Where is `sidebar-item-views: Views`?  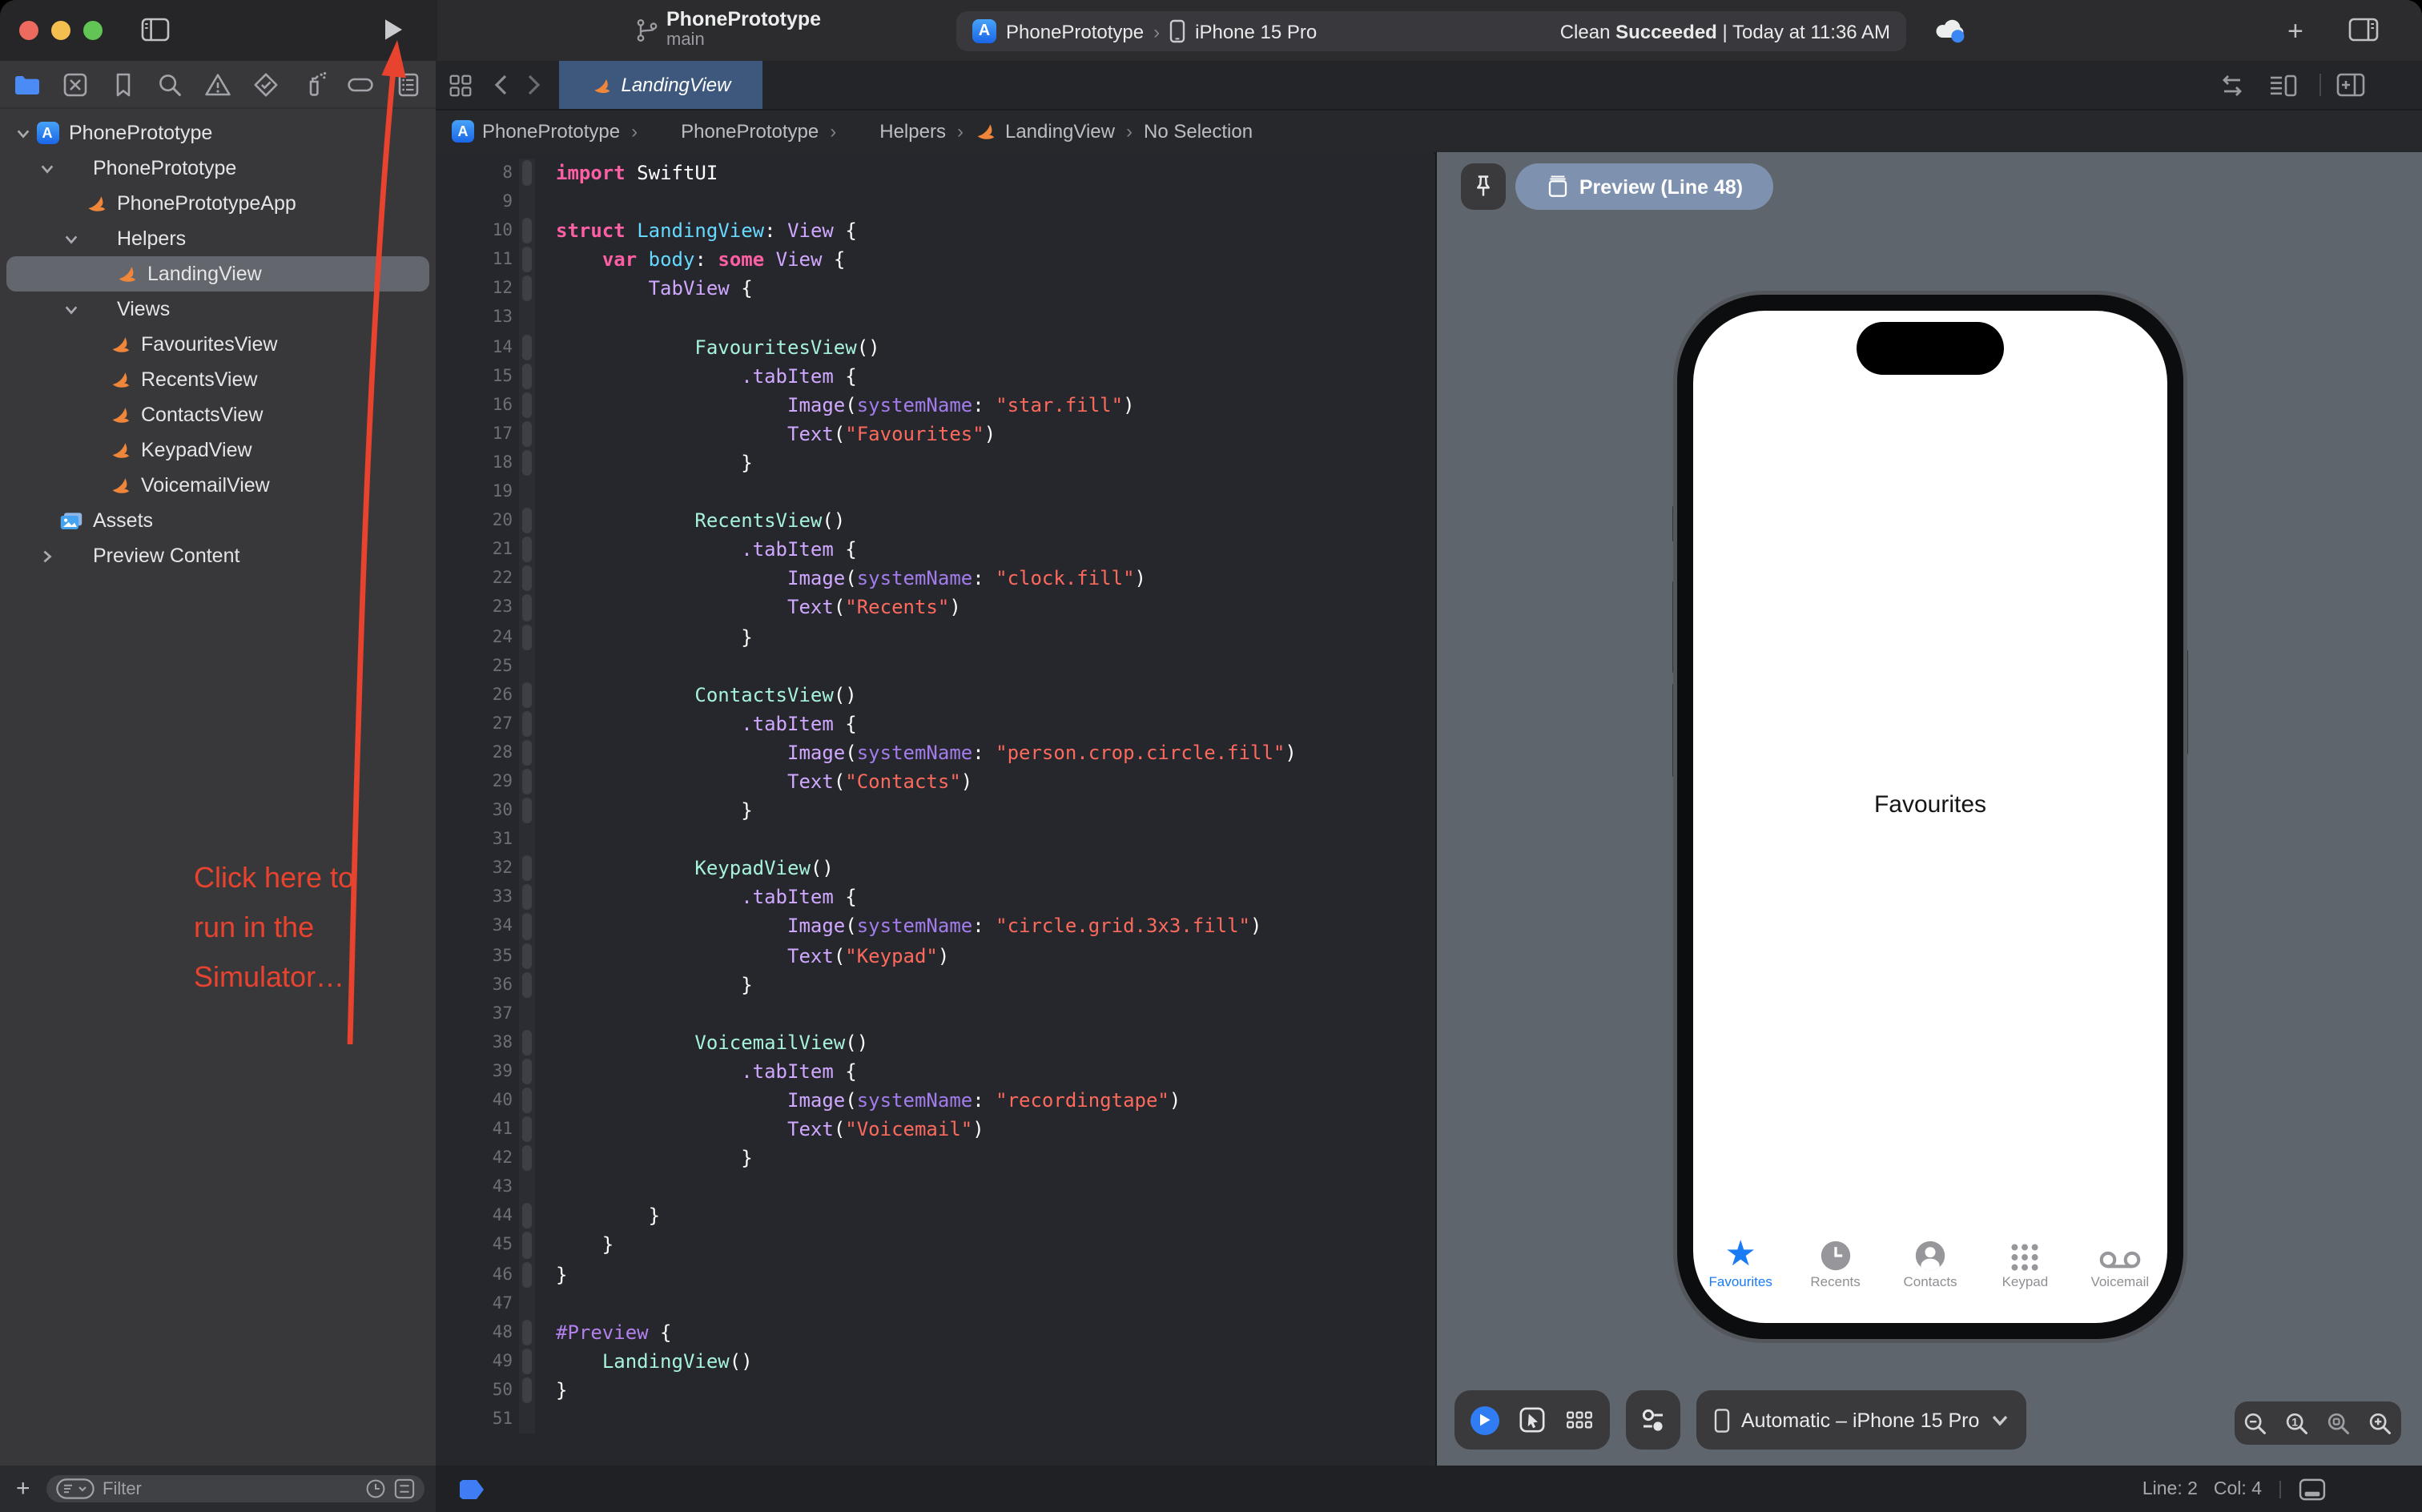 sidebar-item-views: Views is located at coordinates (218, 309).